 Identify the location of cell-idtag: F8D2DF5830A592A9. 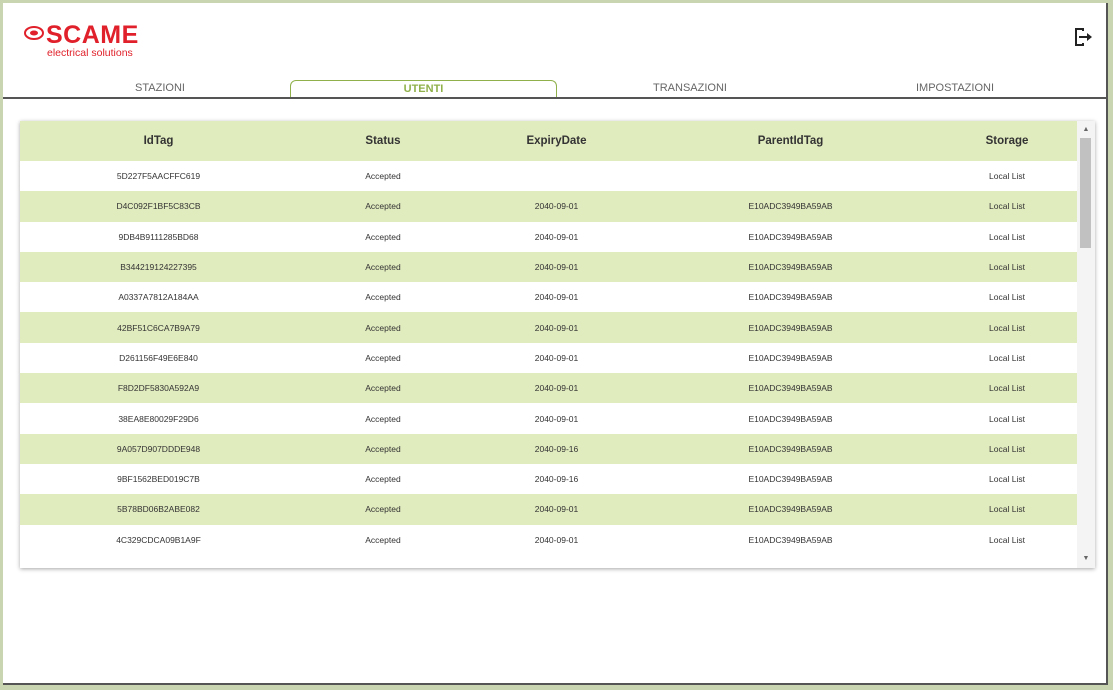
(158, 388).